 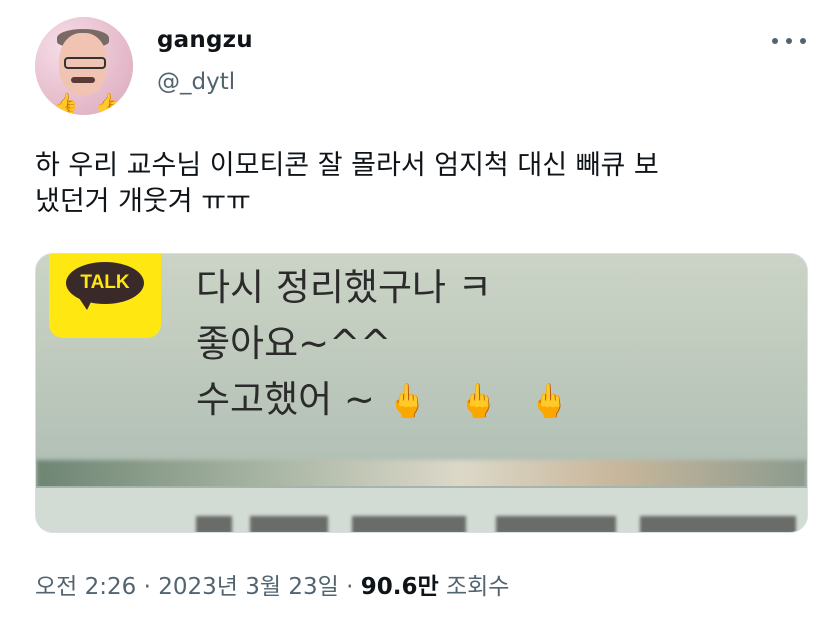 What do you see at coordinates (86, 304) in the screenshot?
I see `talk-bubble-tail` at bounding box center [86, 304].